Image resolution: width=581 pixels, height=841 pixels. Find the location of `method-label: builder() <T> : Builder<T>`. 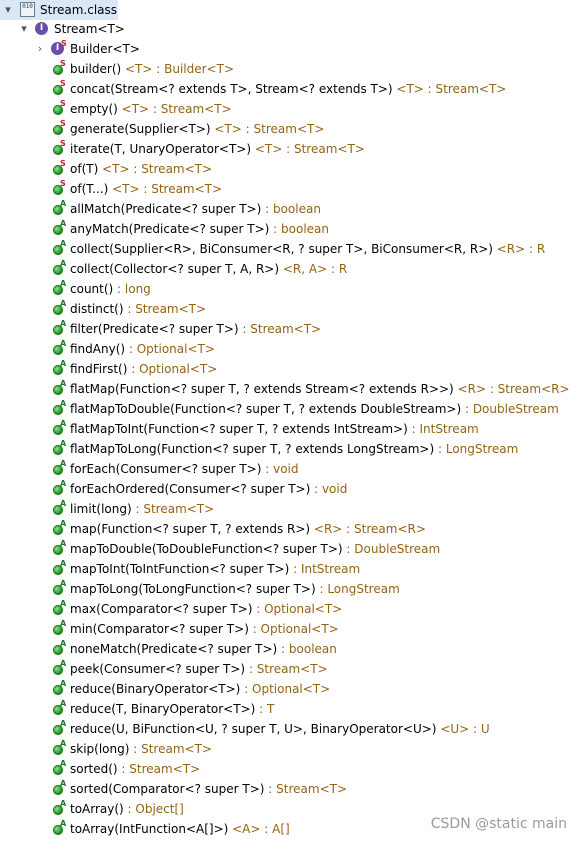

method-label: builder() <T> : Builder<T> is located at coordinates (152, 69).